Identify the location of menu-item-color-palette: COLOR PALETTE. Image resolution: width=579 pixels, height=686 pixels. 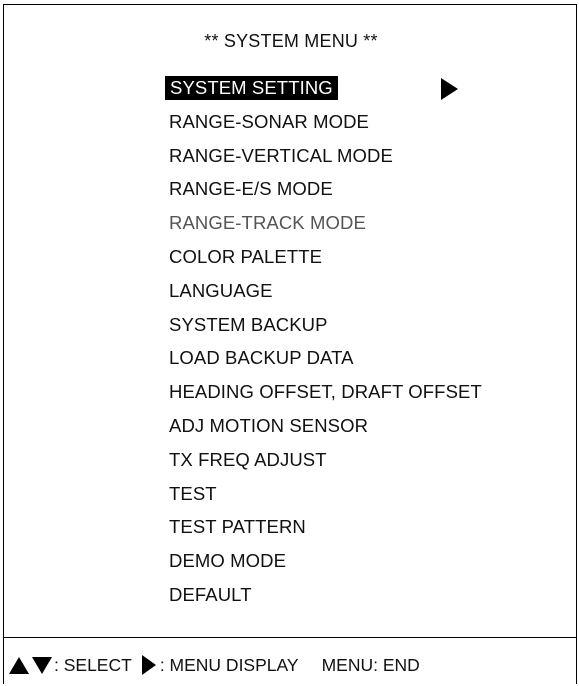
(325, 257).